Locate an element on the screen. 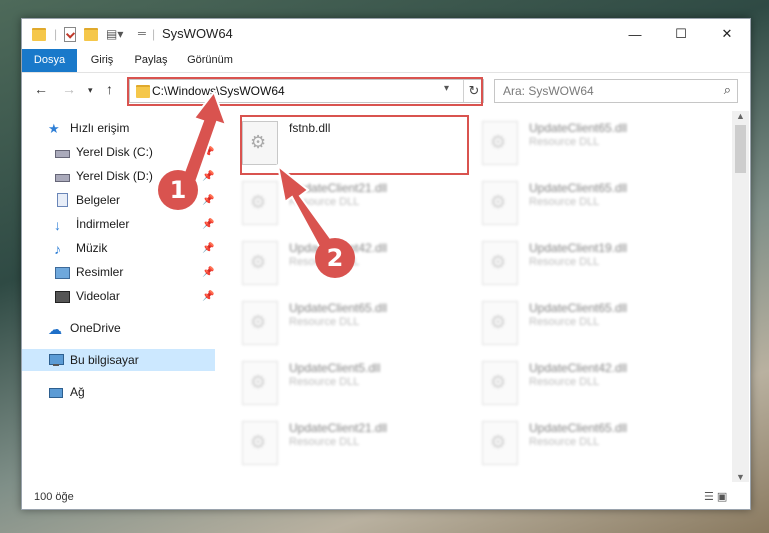  step-badge-1: 1 is located at coordinates (178, 190).